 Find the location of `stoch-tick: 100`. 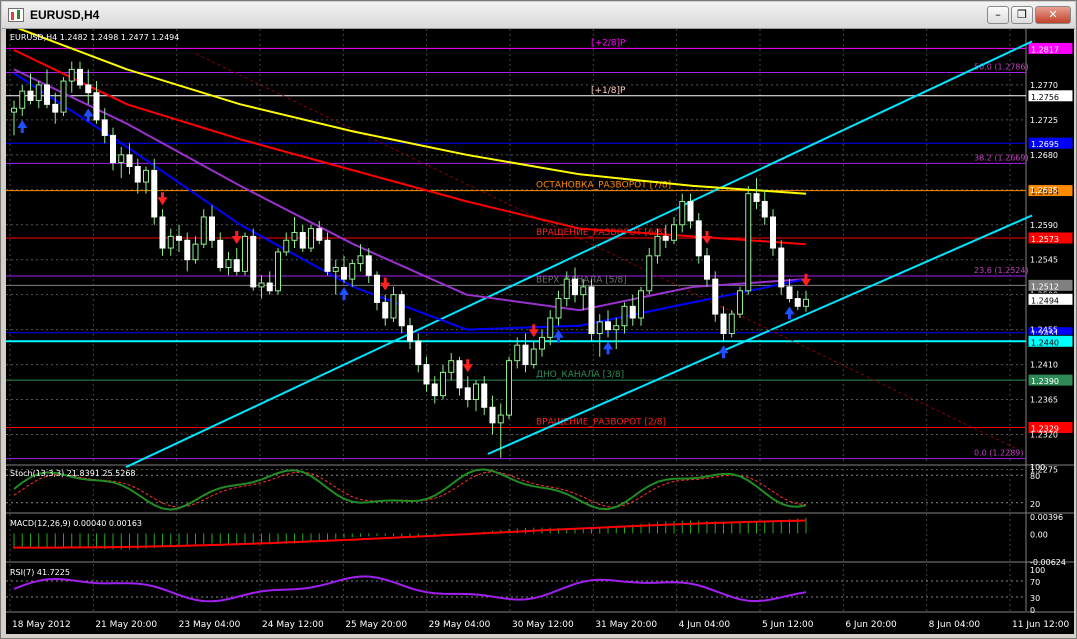

stoch-tick: 100 is located at coordinates (1037, 467).